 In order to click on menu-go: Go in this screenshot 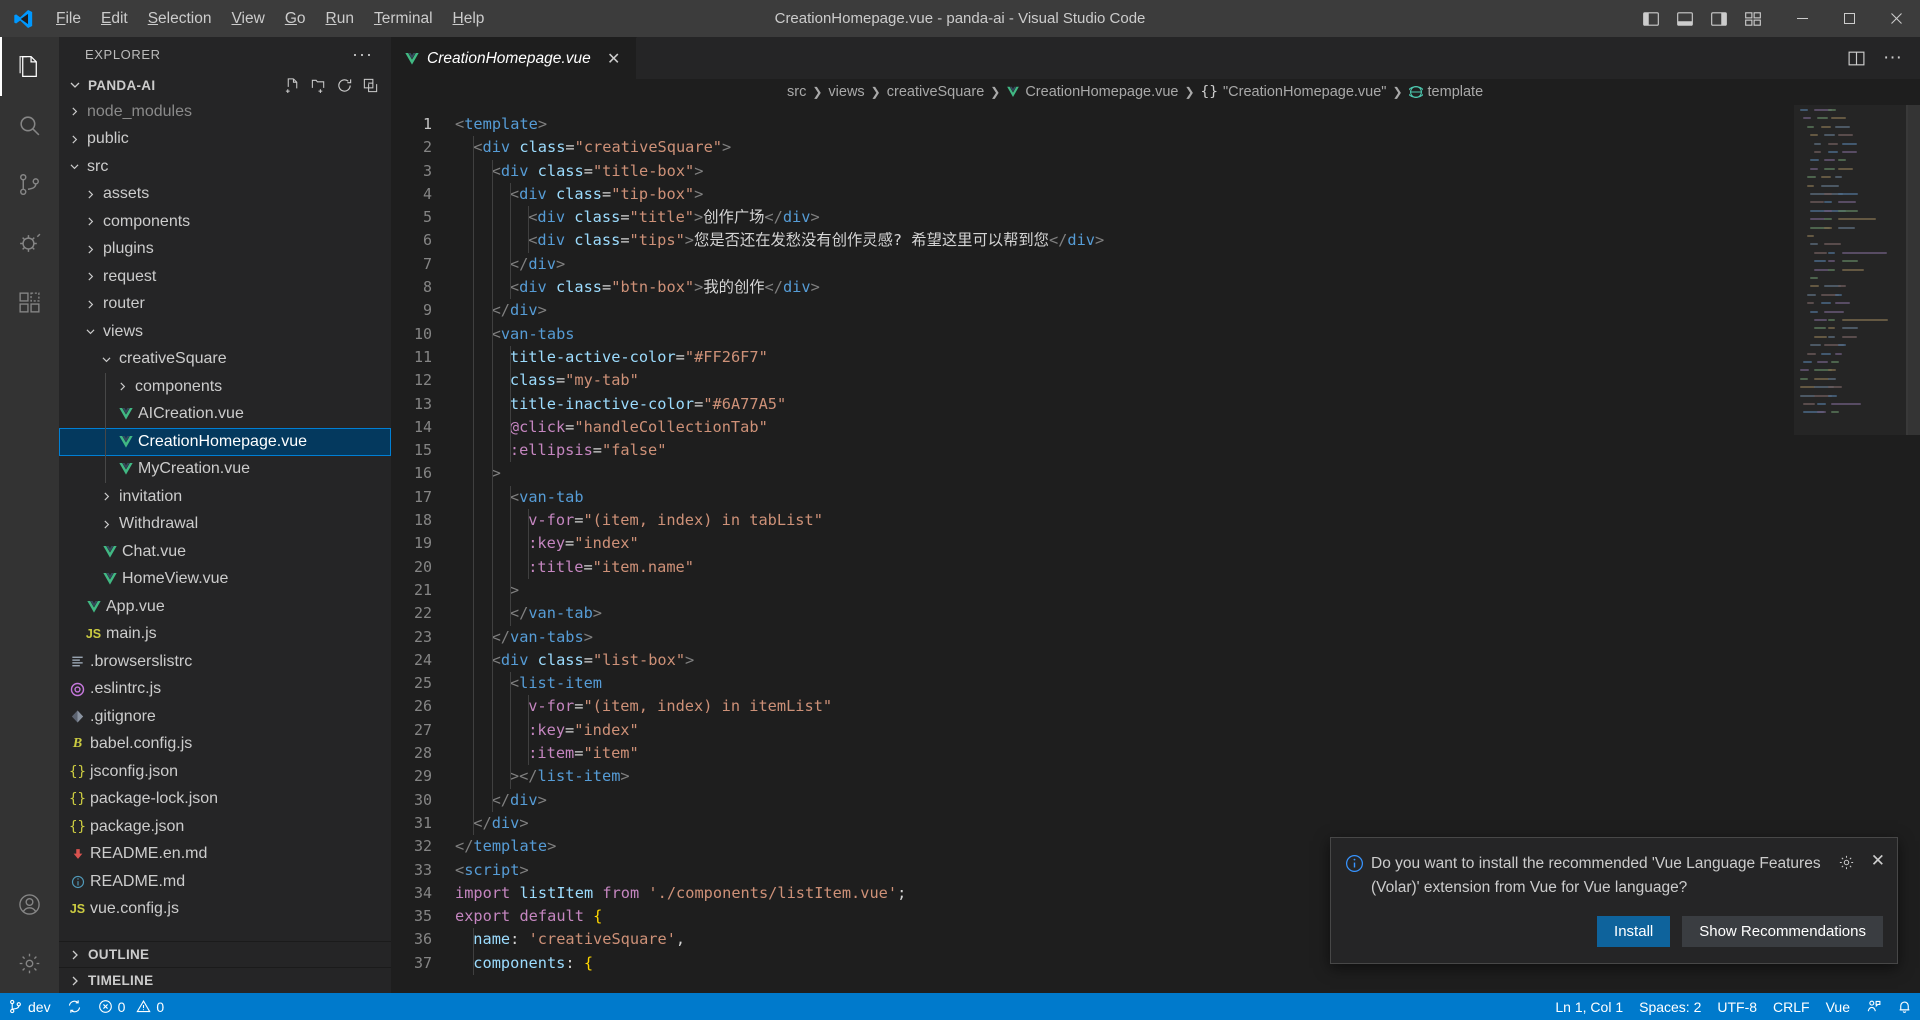, I will do `click(295, 19)`.